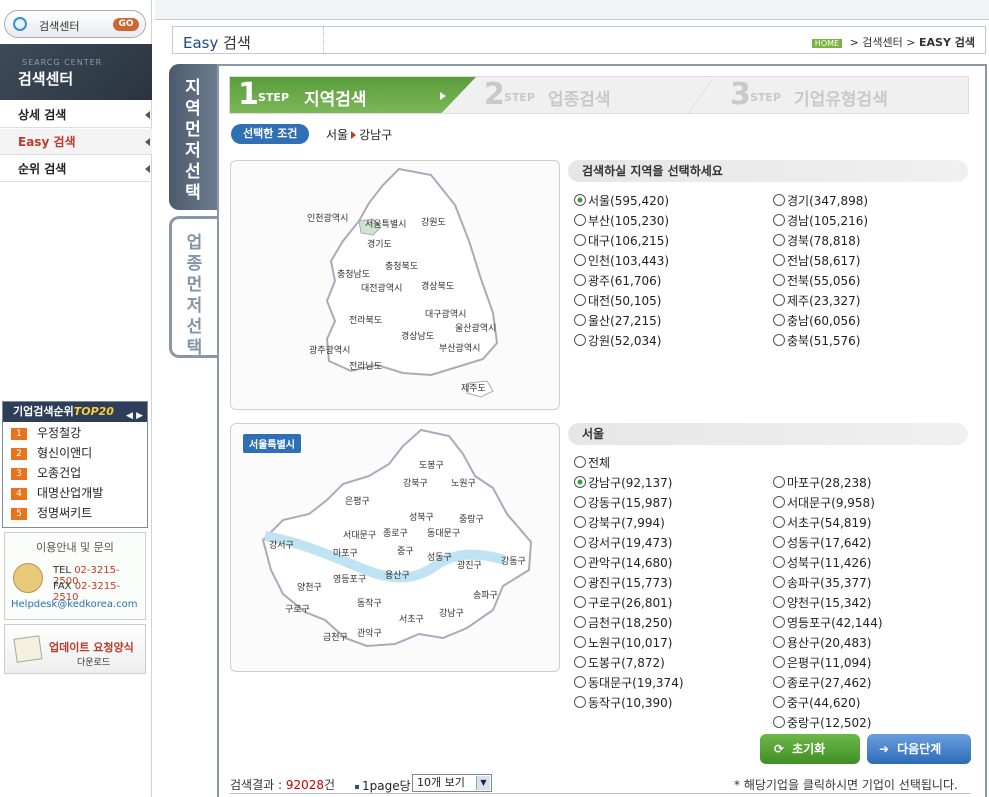  Describe the element at coordinates (623, 542) in the screenshot. I see `district-radio: 강서구(19,473)` at that location.